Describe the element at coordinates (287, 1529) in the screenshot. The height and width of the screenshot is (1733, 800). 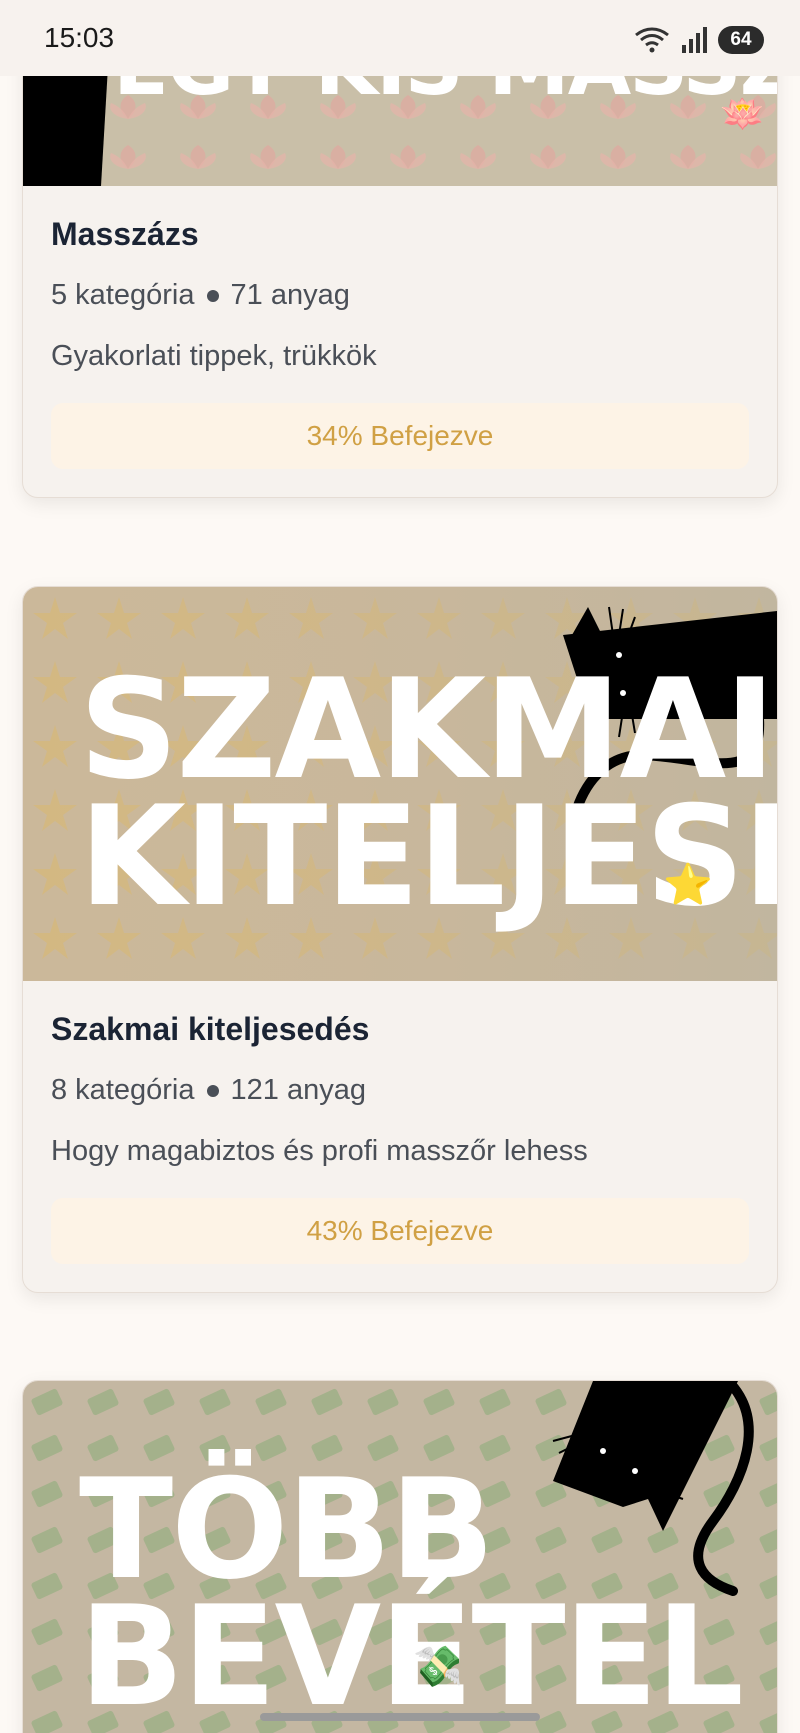
I see `banner-line1: TÖBB` at that location.